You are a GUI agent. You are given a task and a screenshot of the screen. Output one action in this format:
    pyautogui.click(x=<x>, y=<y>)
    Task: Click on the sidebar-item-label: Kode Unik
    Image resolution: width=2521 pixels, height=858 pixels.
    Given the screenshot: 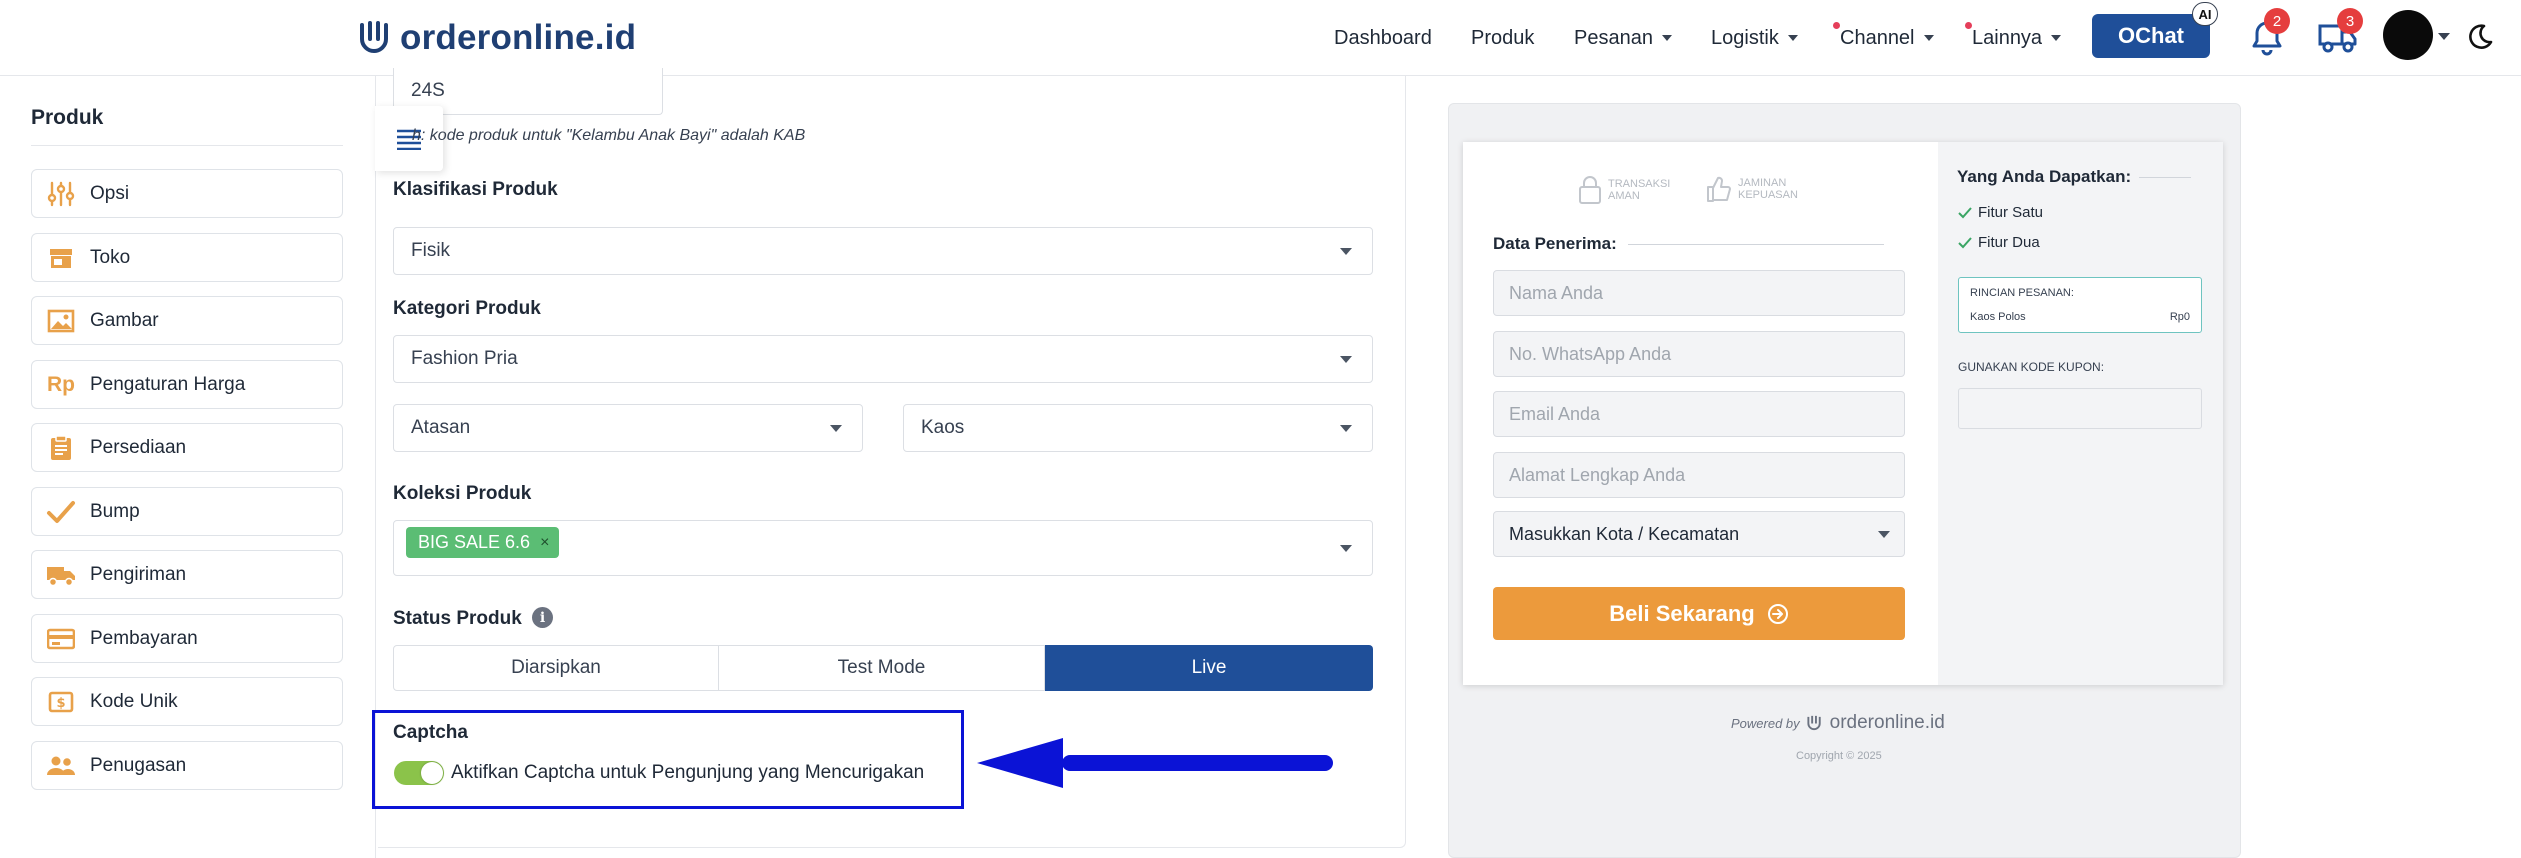 What is the action you would take?
    pyautogui.click(x=134, y=701)
    